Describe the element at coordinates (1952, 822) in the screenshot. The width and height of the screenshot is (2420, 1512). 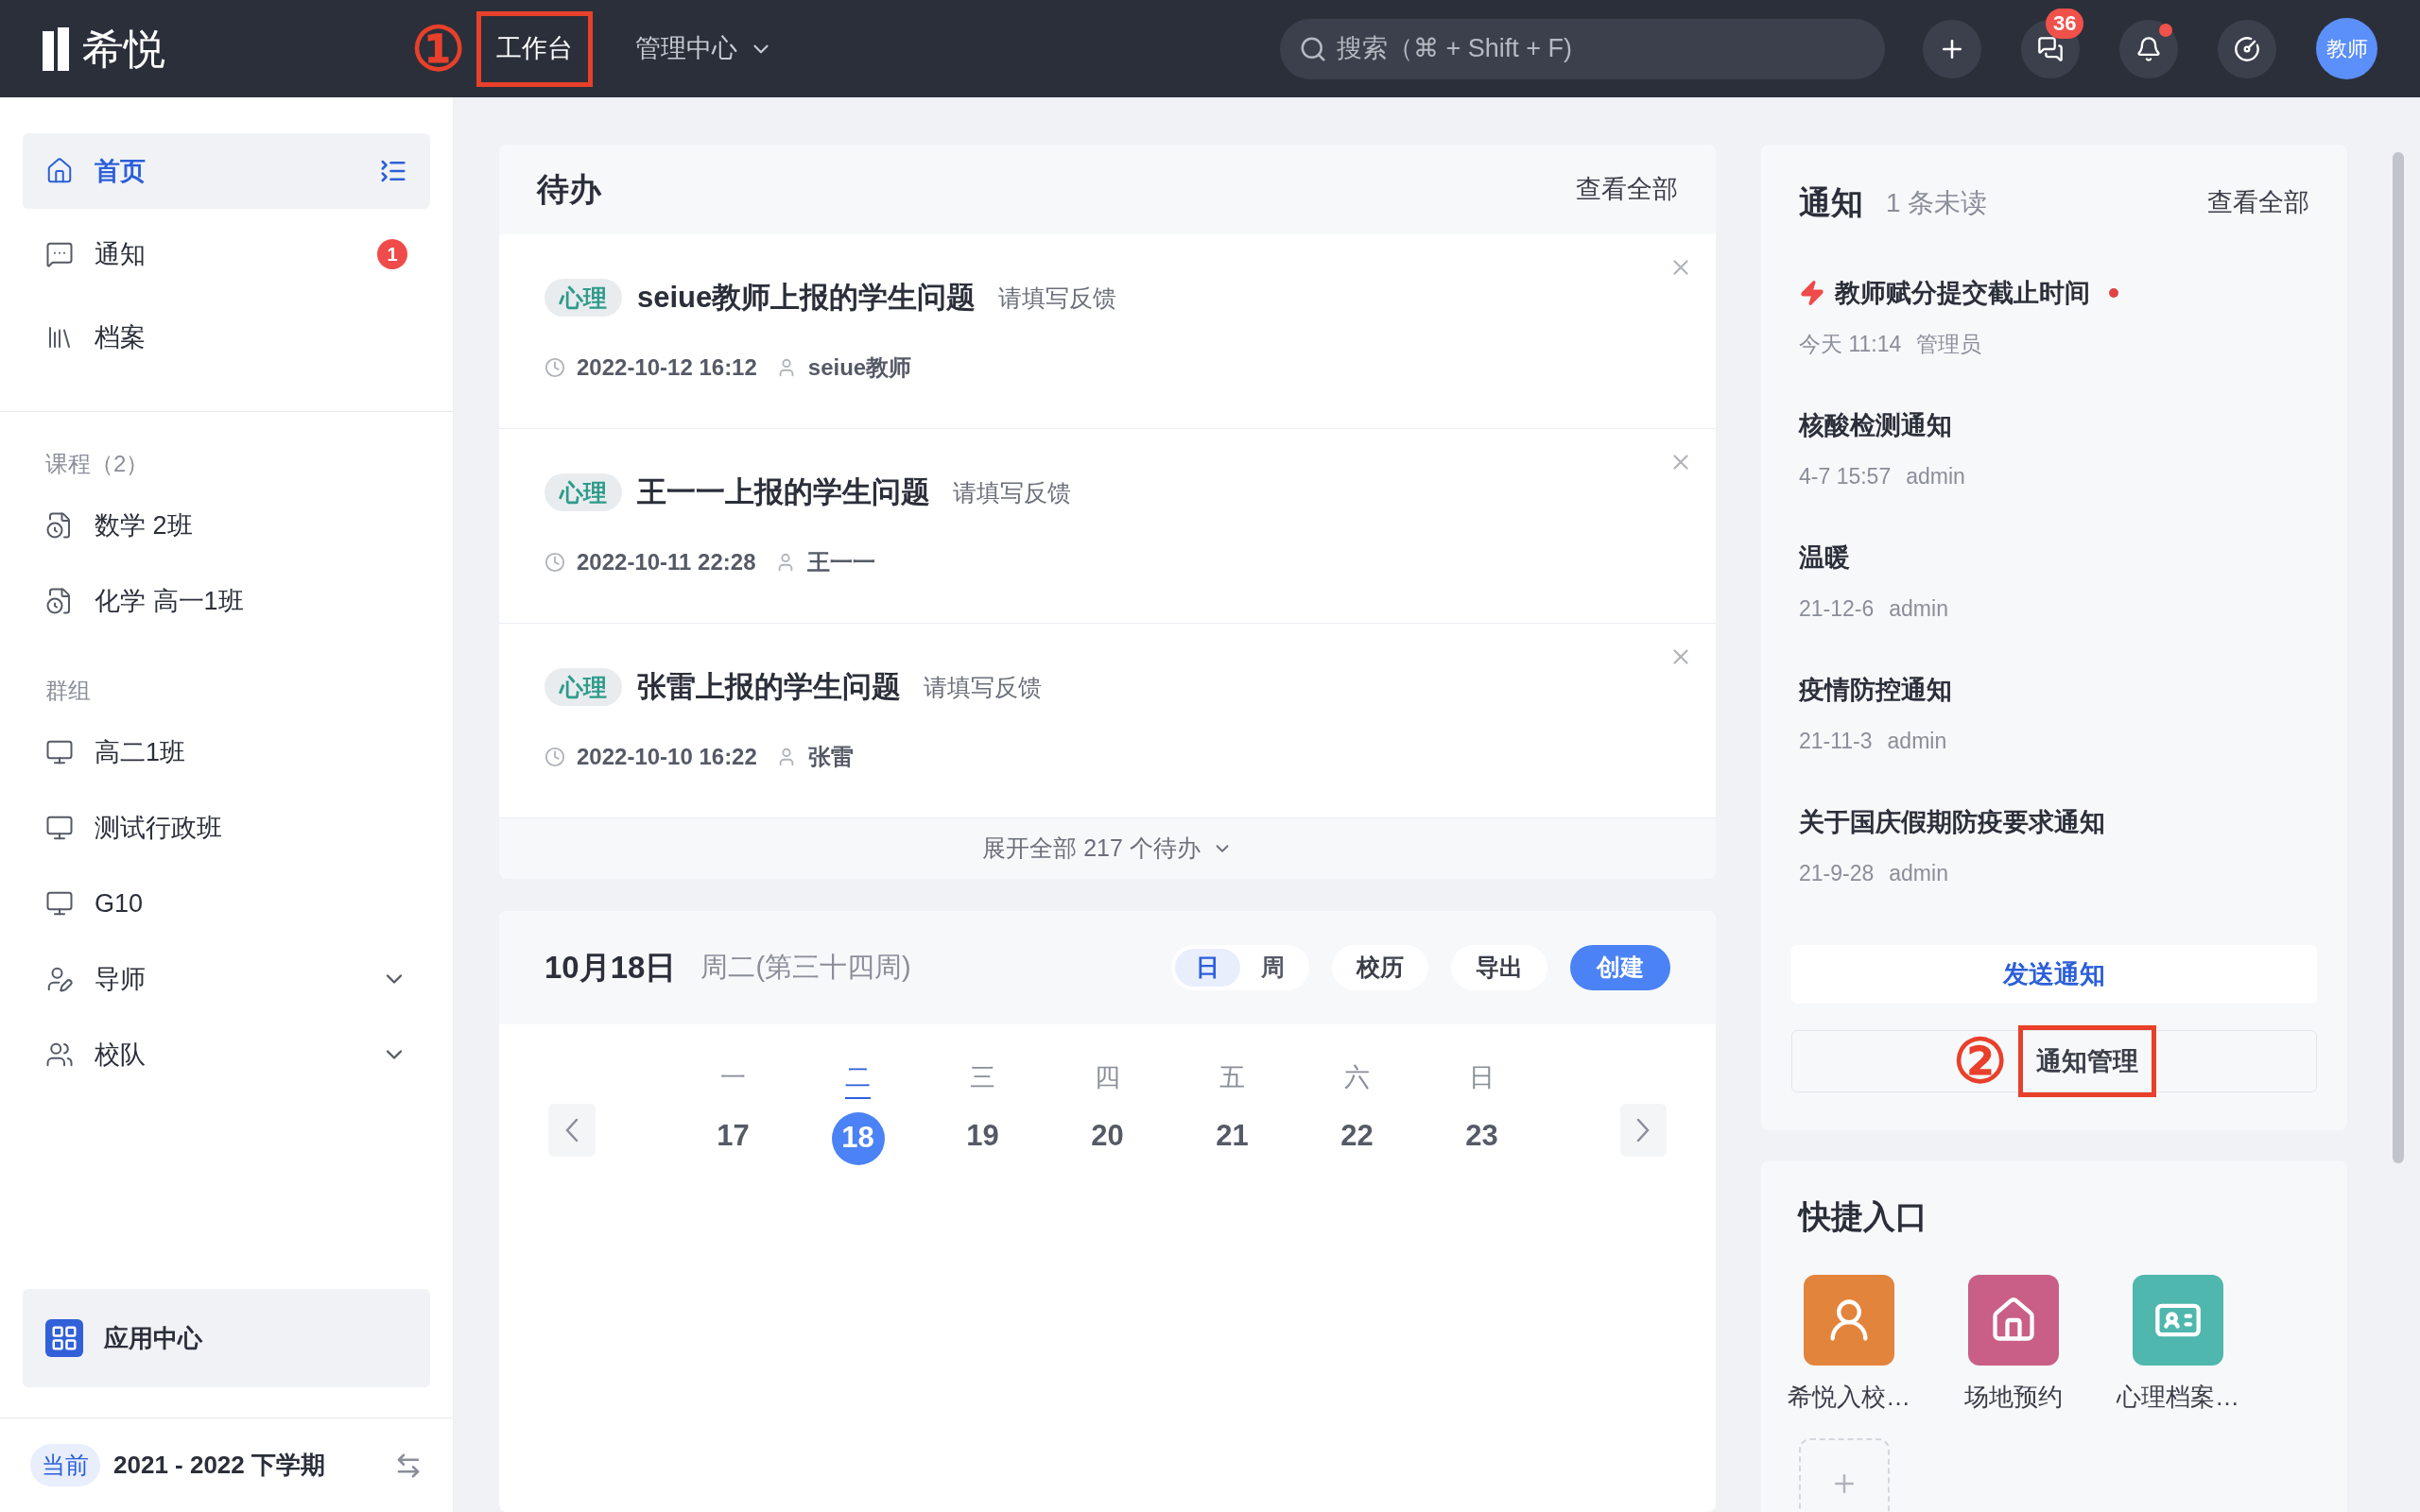
I see `notice-title: 关于国庆假期防疫要求通知` at that location.